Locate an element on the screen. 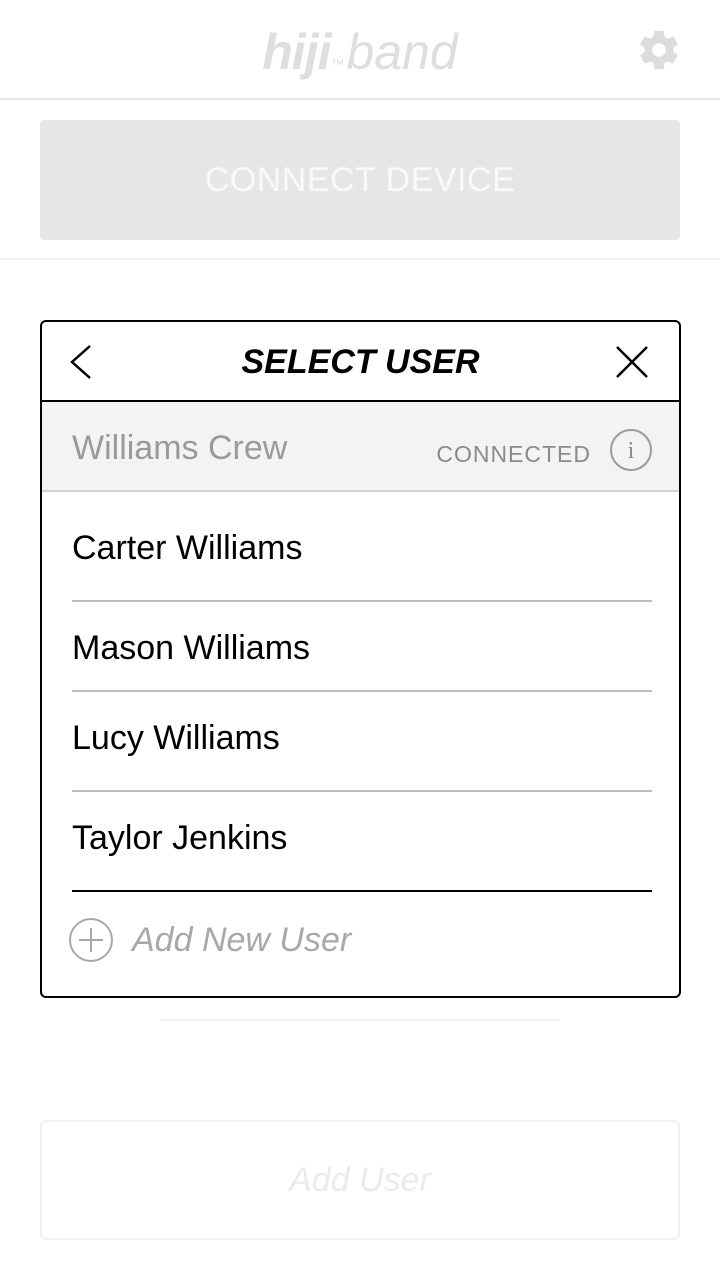 The image size is (720, 1280). user-row-lucy-williams: Lucy Williams is located at coordinates (362, 742).